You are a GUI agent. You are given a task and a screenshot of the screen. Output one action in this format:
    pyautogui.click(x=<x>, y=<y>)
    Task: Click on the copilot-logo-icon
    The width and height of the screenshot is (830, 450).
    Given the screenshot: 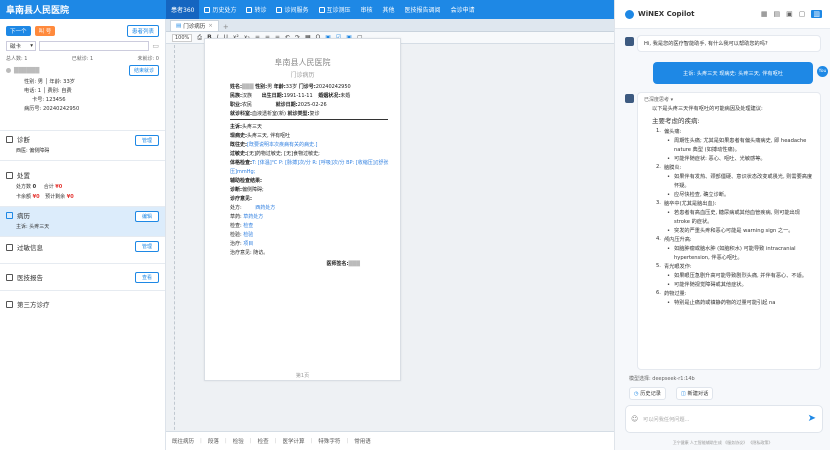 What is the action you would take?
    pyautogui.click(x=629, y=14)
    